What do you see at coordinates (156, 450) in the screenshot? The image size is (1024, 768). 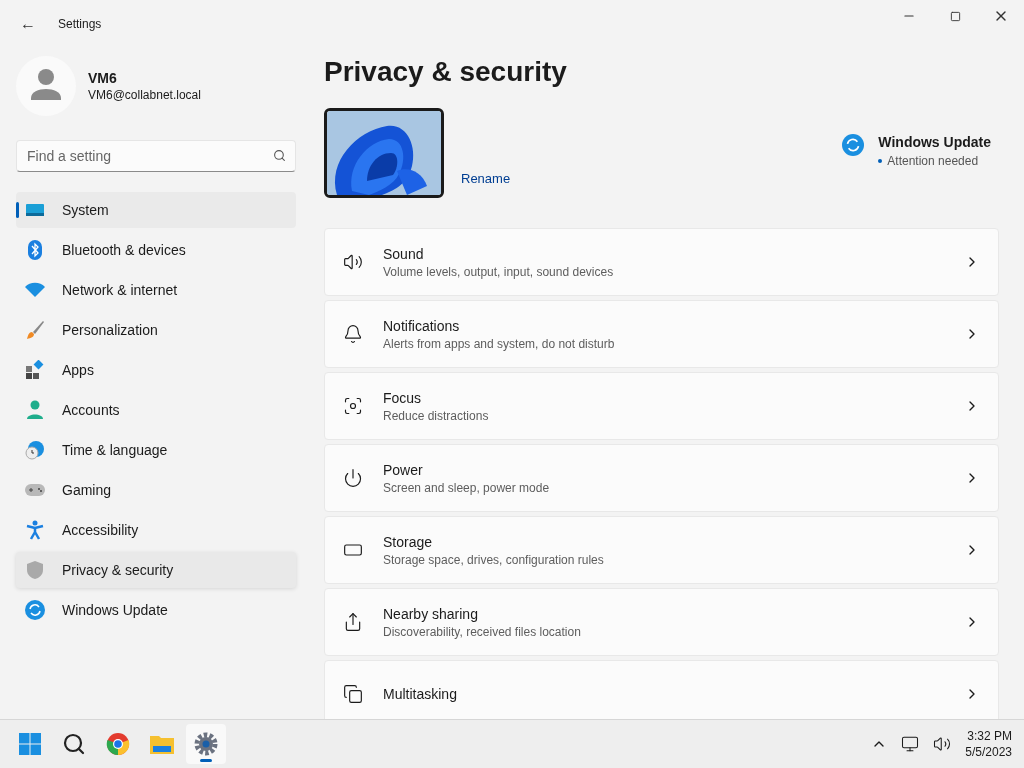 I see `nav-item: Time & language` at bounding box center [156, 450].